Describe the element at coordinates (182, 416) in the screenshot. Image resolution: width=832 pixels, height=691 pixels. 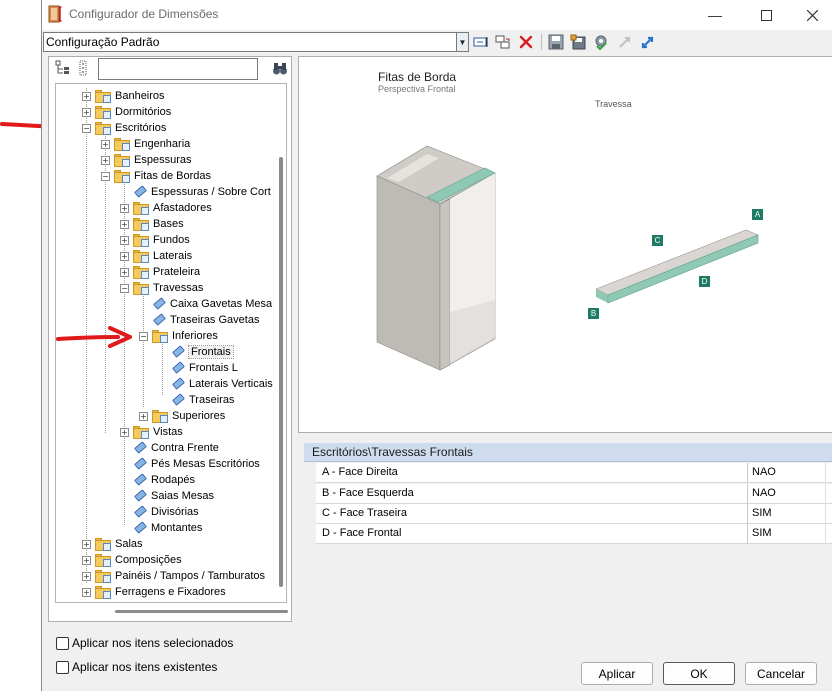
I see `tree-node-superiores: + Superiores` at that location.